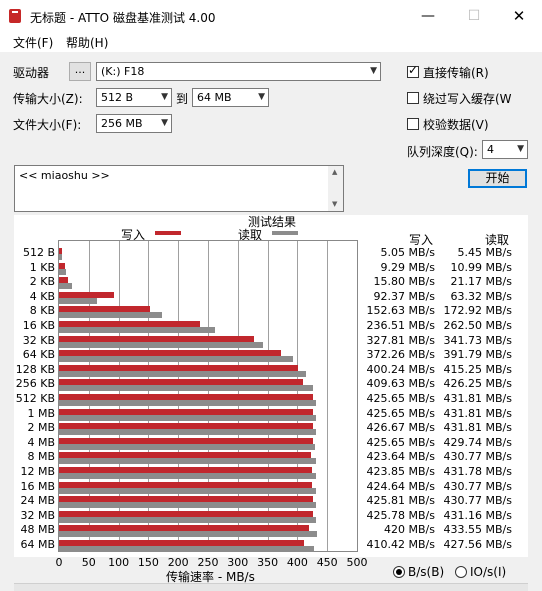 The height and width of the screenshot is (591, 542). Describe the element at coordinates (42, 282) in the screenshot. I see `transfer-size-row-label: 2 KB` at that location.